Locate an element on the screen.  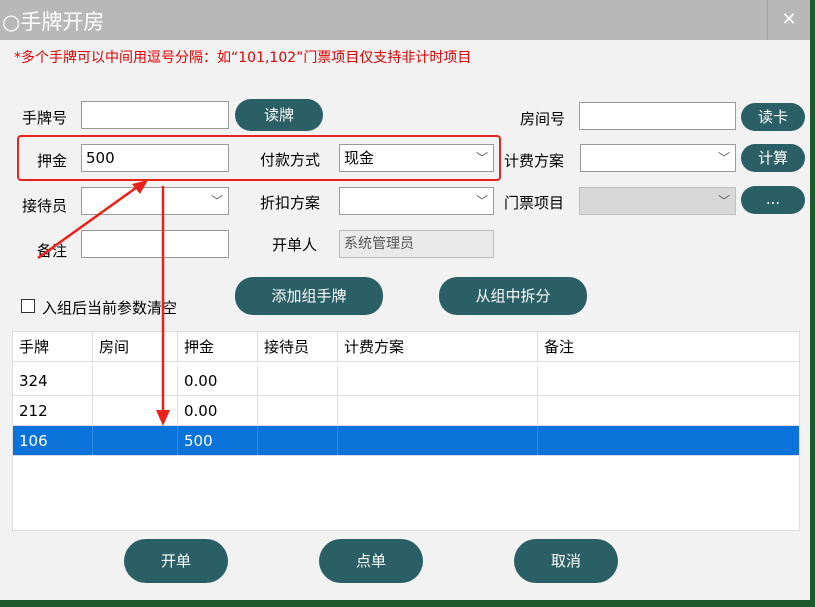
cancel-button: 取消 is located at coordinates (566, 561).